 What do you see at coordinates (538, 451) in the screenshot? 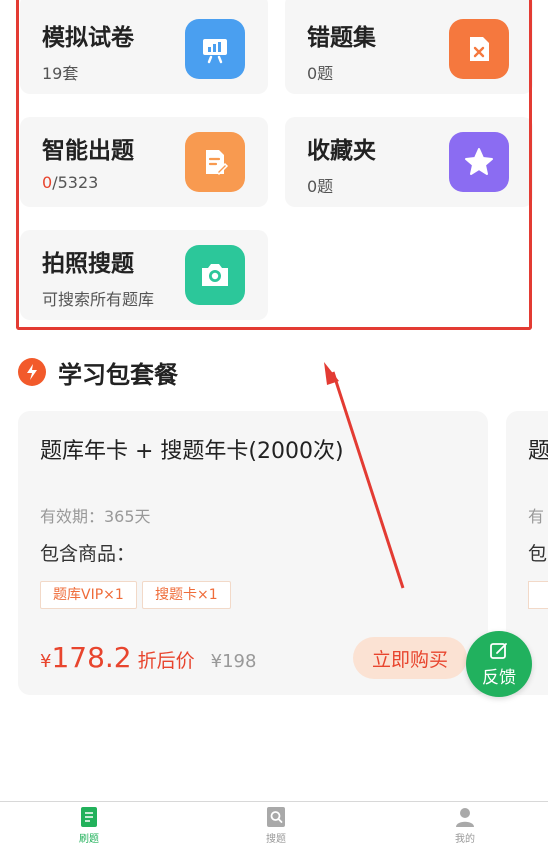
I see `package-title: 题` at bounding box center [538, 451].